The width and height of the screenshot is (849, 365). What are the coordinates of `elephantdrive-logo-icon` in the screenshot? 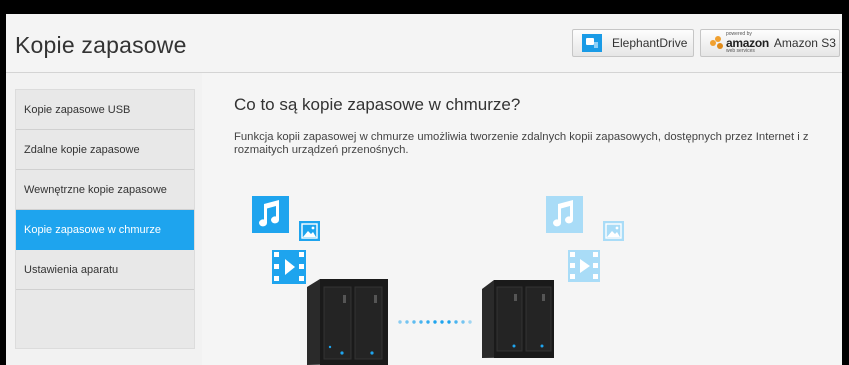 It's located at (592, 43).